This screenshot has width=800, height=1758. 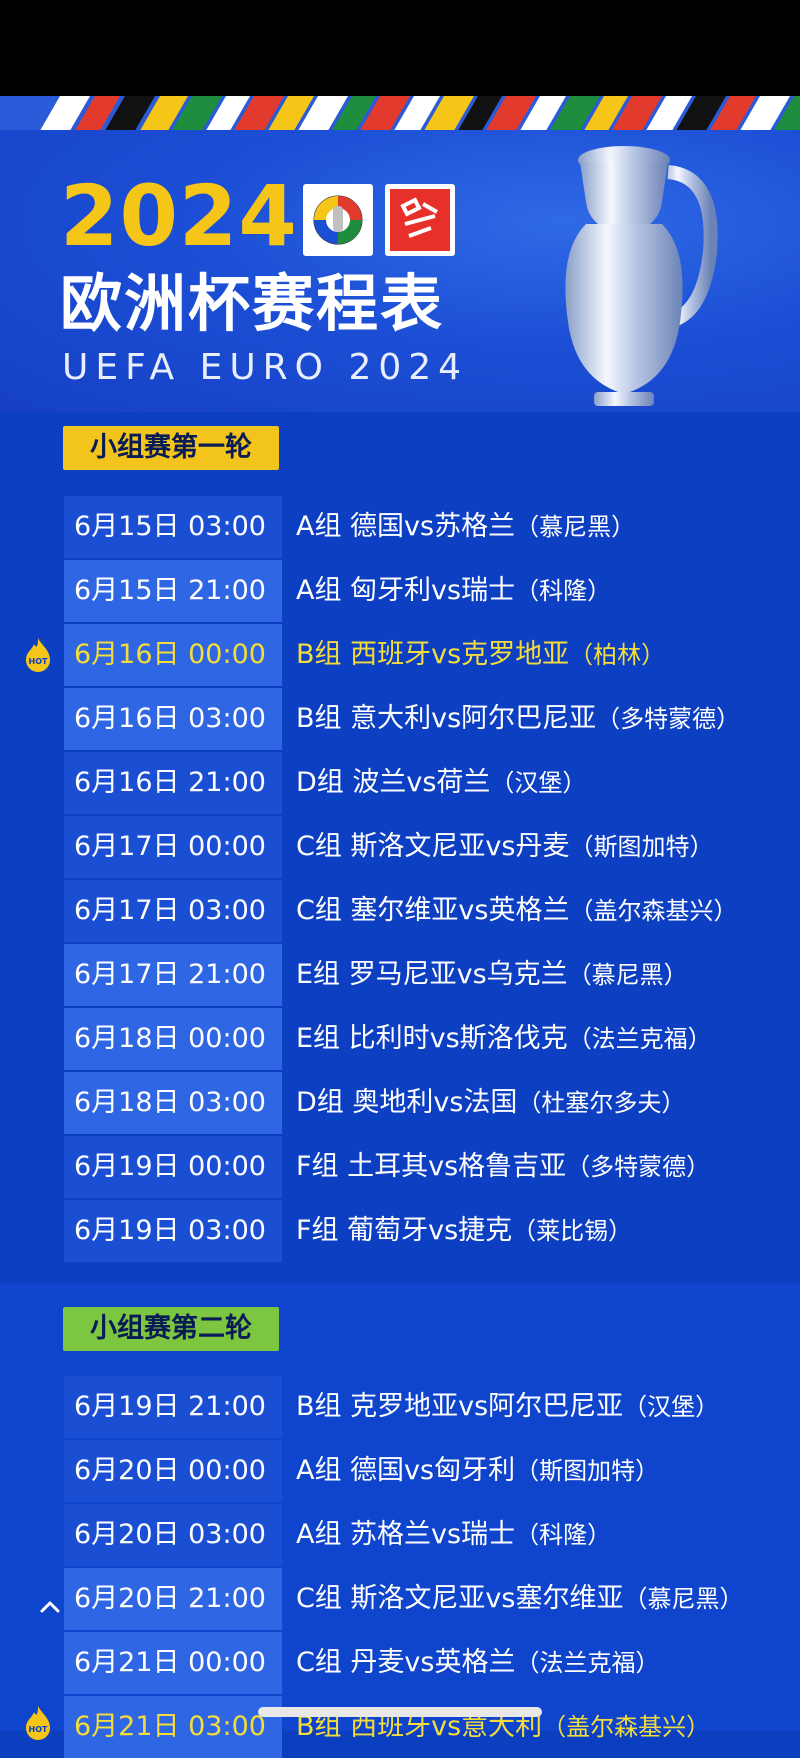 What do you see at coordinates (265, 367) in the screenshot?
I see `schedule-subtitle: UEFA EURO 2024` at bounding box center [265, 367].